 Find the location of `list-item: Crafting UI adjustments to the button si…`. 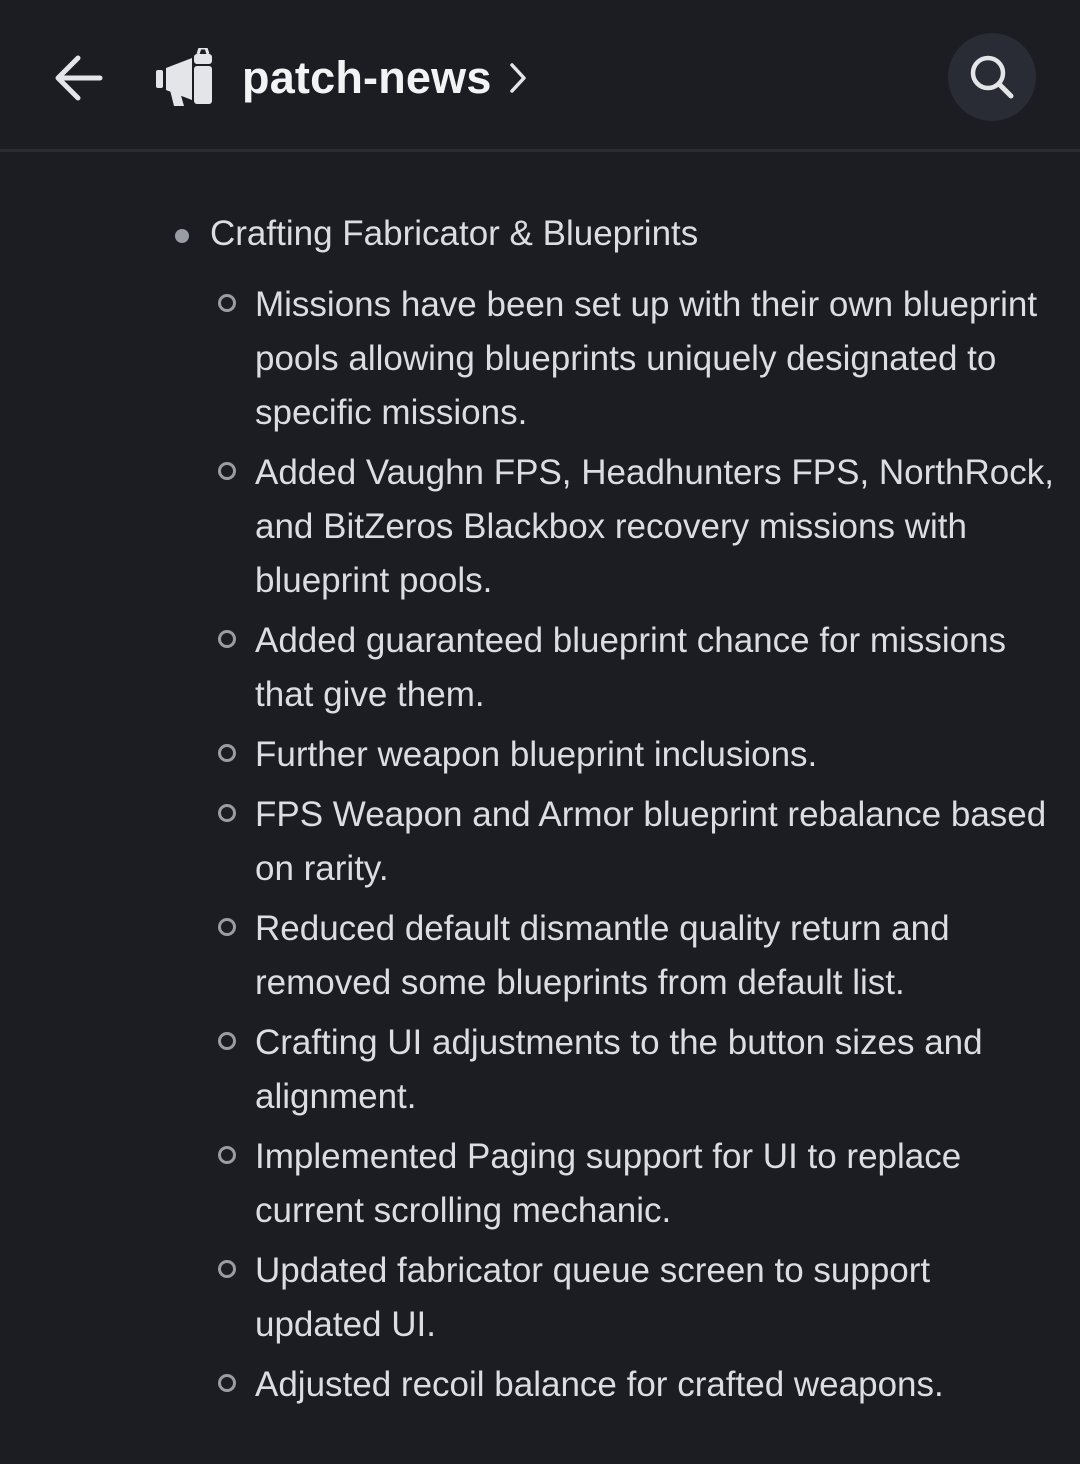

list-item: Crafting UI adjustments to the button si… is located at coordinates (636, 1070).